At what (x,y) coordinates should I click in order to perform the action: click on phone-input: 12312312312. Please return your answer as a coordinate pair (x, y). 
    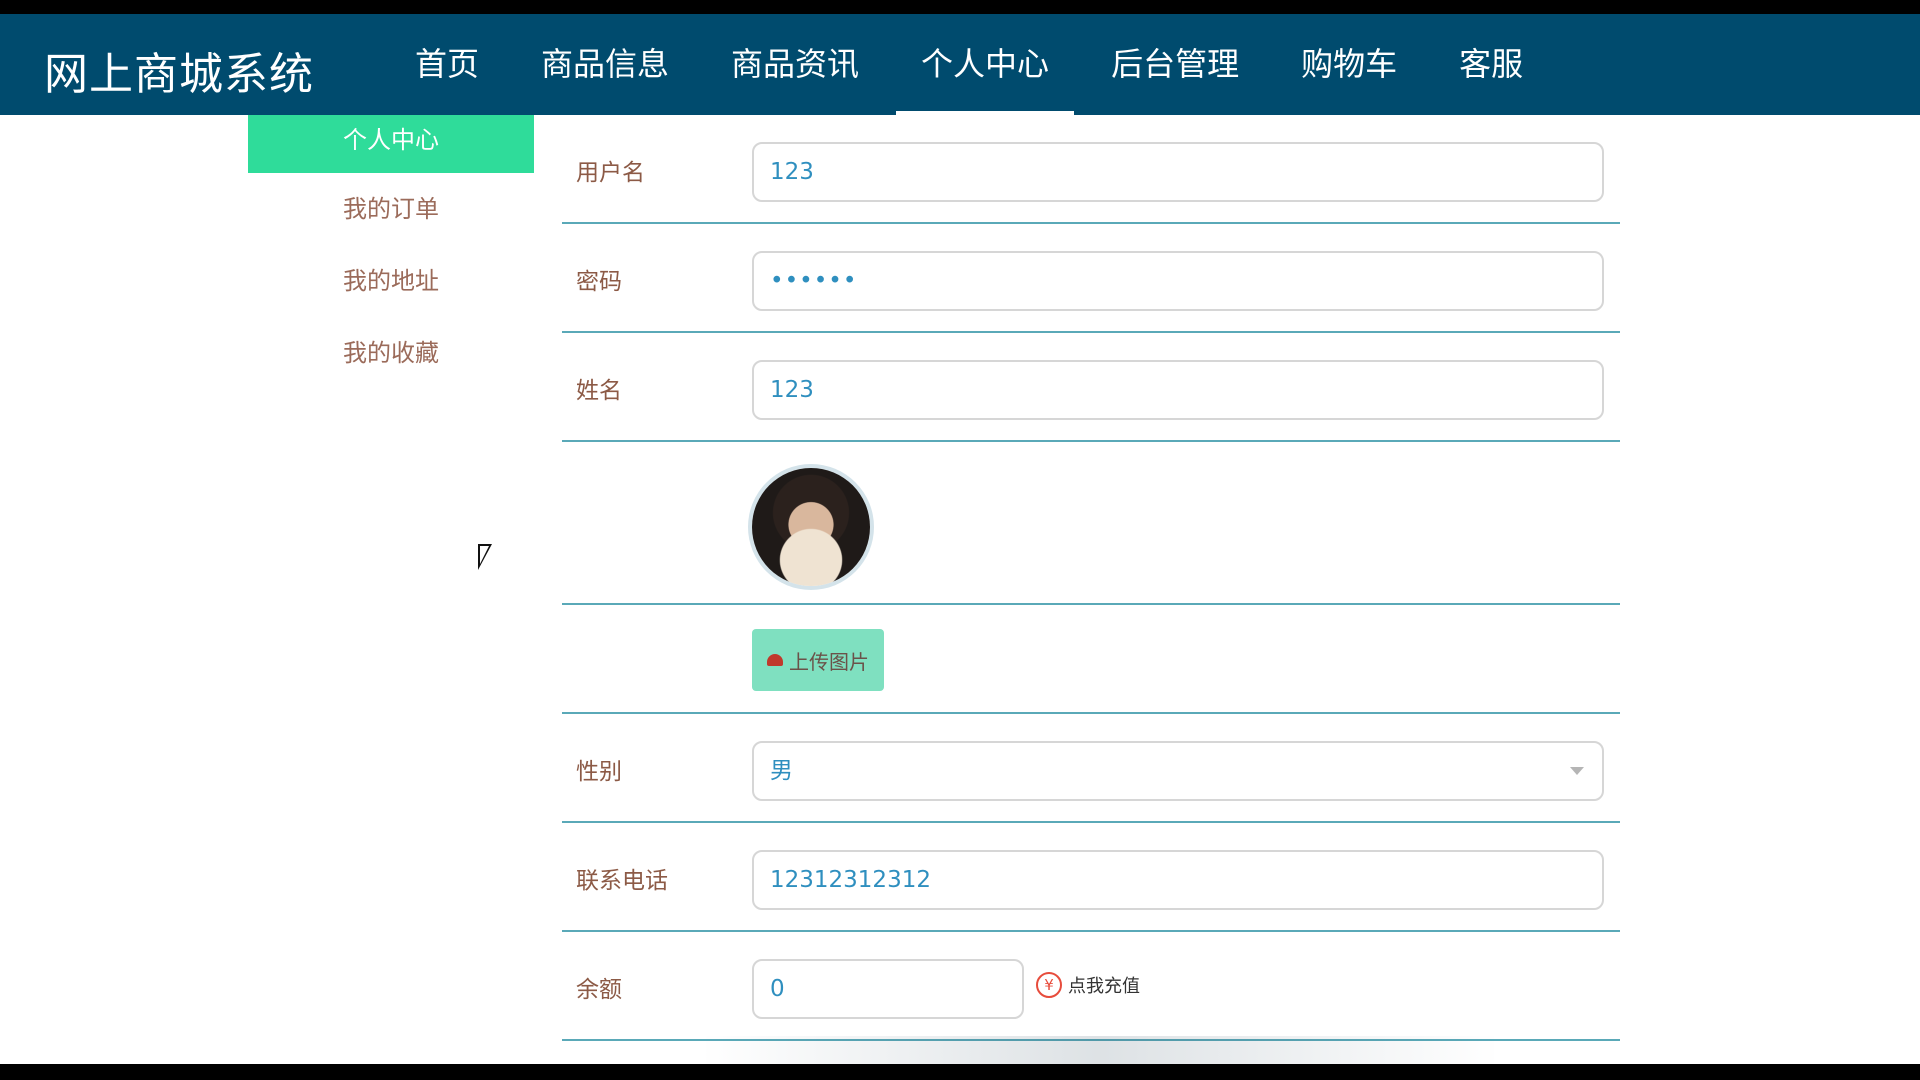
    Looking at the image, I should click on (1178, 880).